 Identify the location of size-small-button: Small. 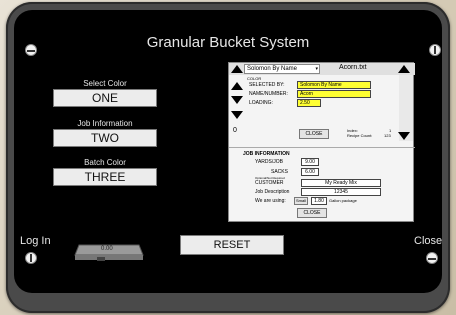
(301, 201).